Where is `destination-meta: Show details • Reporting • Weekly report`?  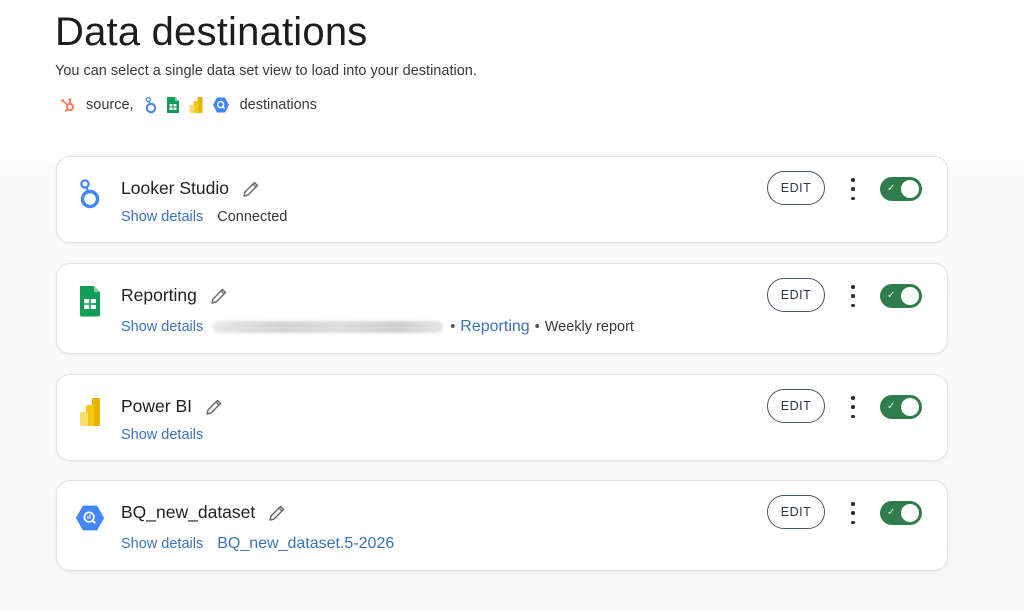
destination-meta: Show details • Reporting • Weekly report is located at coordinates (377, 327).